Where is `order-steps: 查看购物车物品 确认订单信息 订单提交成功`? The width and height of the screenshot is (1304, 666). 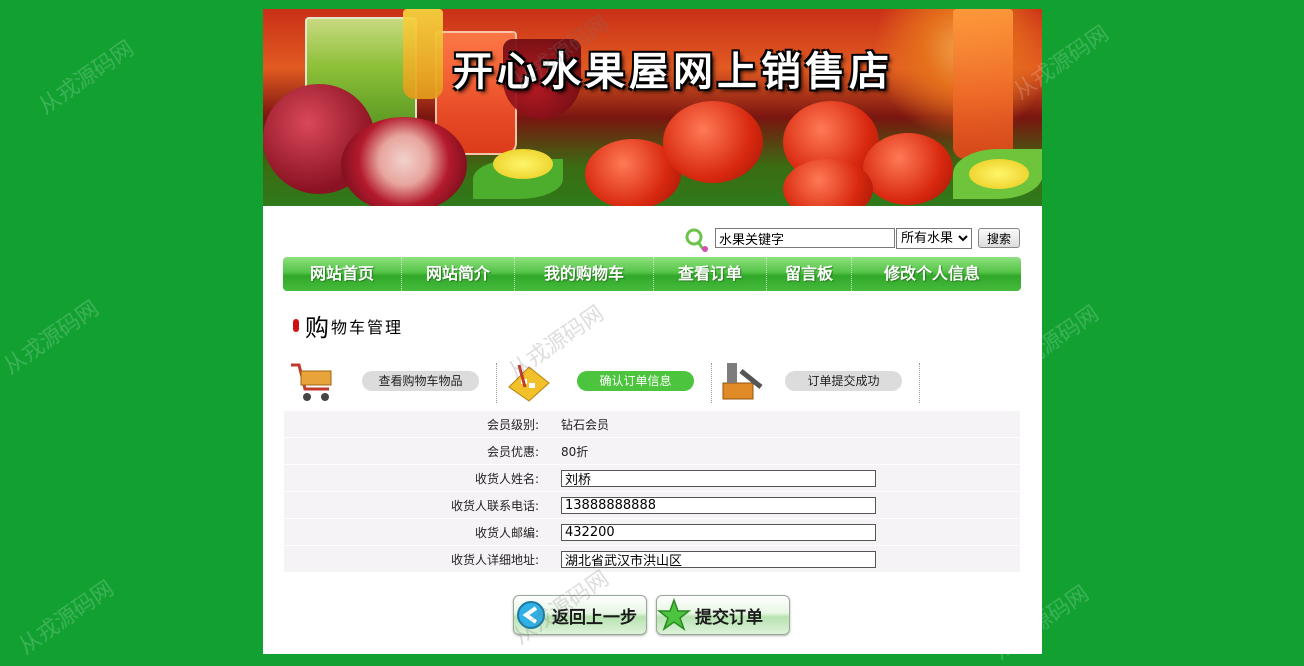
order-steps: 查看购物车物品 确认订单信息 订单提交成功 is located at coordinates (605, 381).